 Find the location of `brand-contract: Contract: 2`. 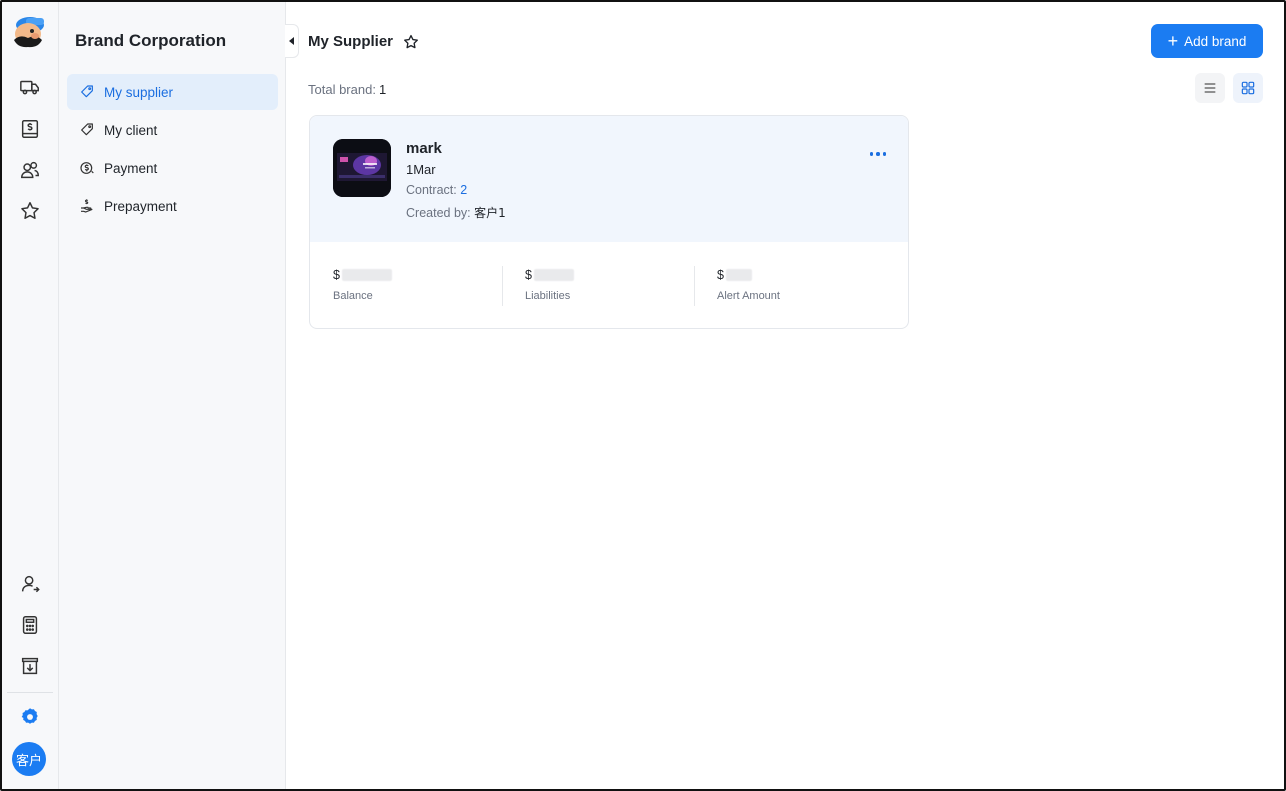

brand-contract: Contract: 2 is located at coordinates (436, 190).